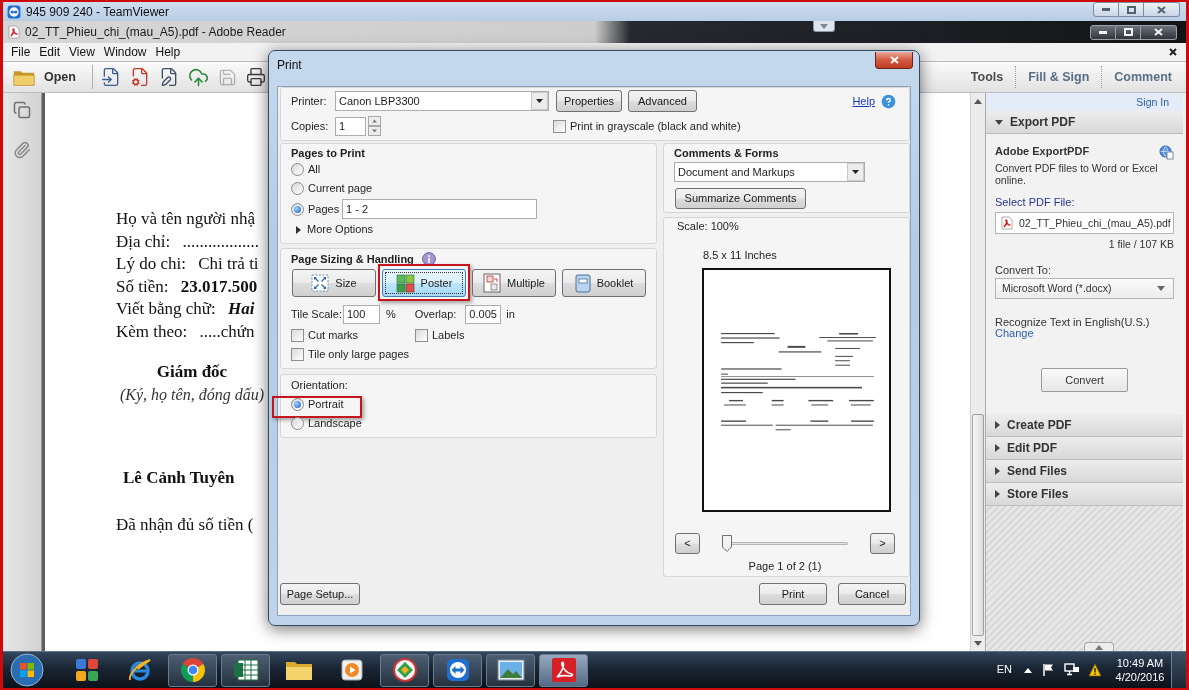 The height and width of the screenshot is (690, 1189). I want to click on field-label: Overlap:, so click(435, 314).